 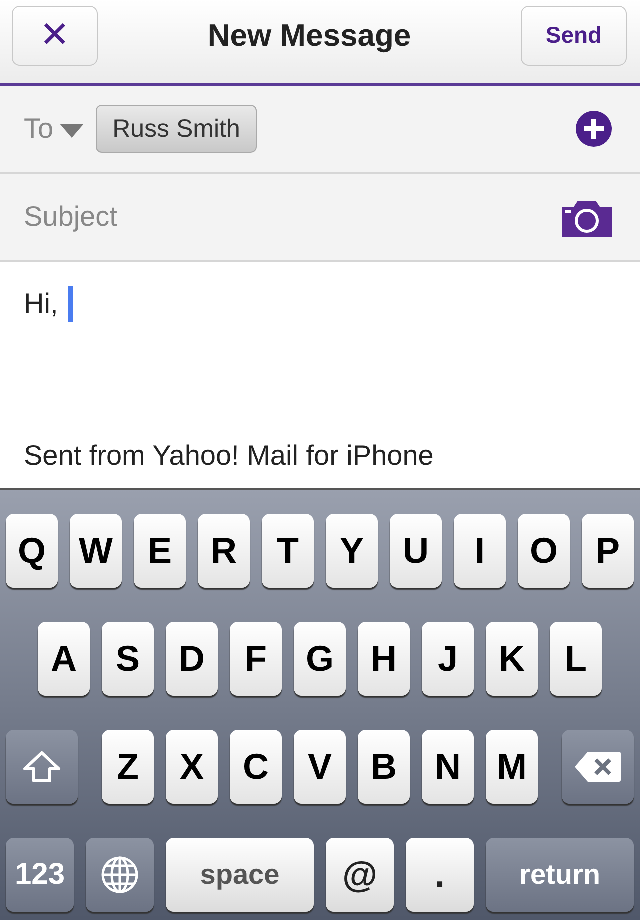 What do you see at coordinates (256, 659) in the screenshot?
I see `keyboard-key: F` at bounding box center [256, 659].